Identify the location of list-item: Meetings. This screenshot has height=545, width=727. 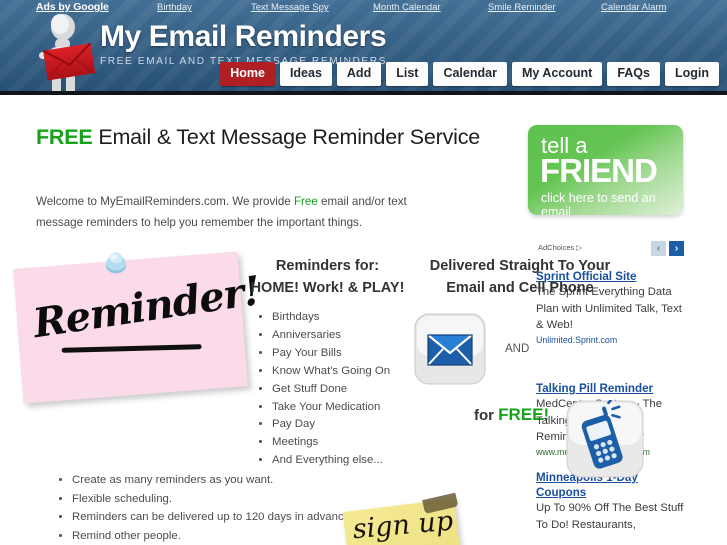
(343, 442).